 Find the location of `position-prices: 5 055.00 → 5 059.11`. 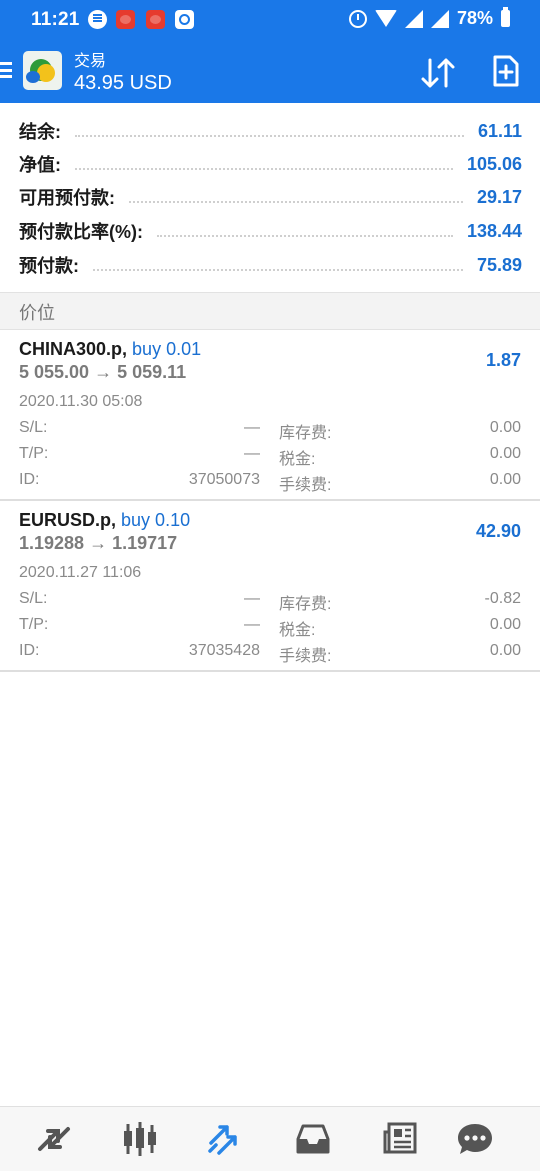

position-prices: 5 055.00 → 5 059.11 is located at coordinates (103, 372).